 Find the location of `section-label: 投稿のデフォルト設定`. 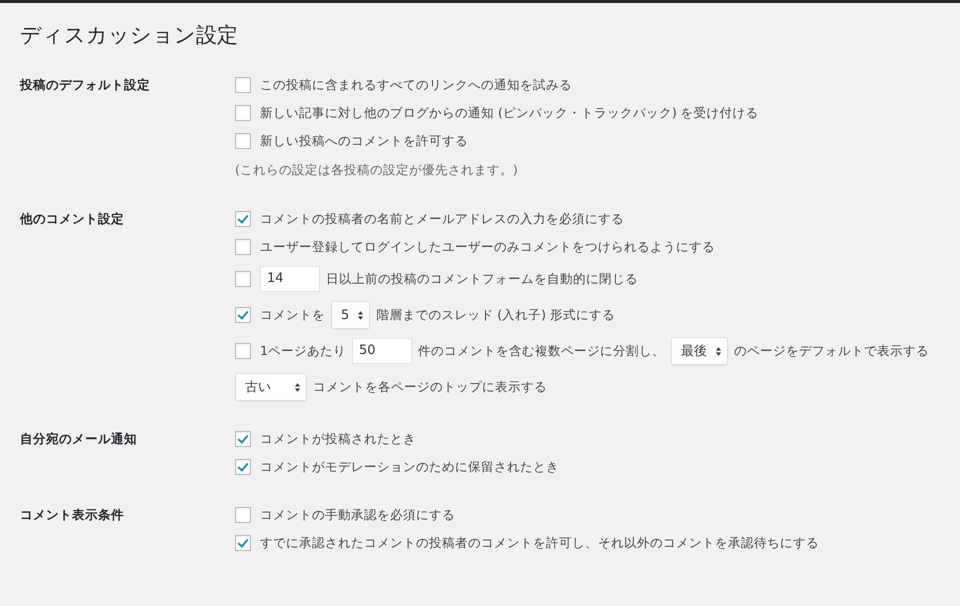

section-label: 投稿のデフォルト設定 is located at coordinates (85, 85).